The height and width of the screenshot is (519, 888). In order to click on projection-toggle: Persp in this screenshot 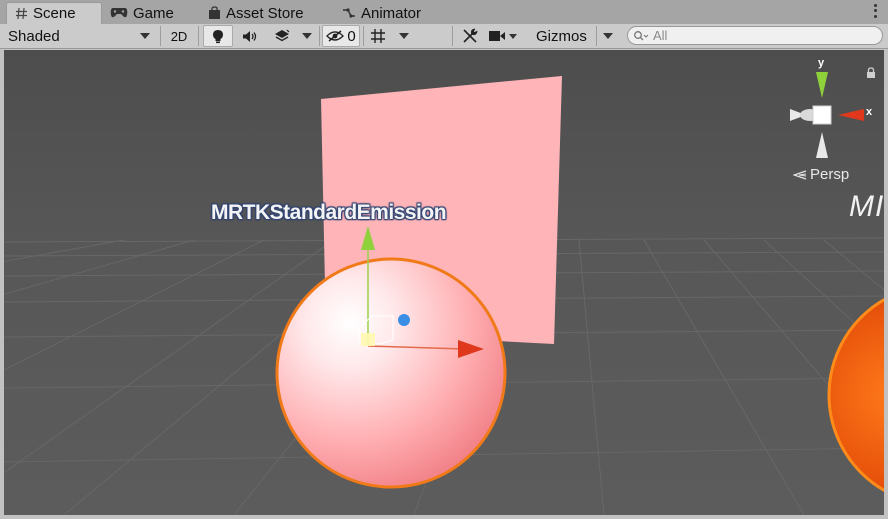, I will do `click(821, 174)`.